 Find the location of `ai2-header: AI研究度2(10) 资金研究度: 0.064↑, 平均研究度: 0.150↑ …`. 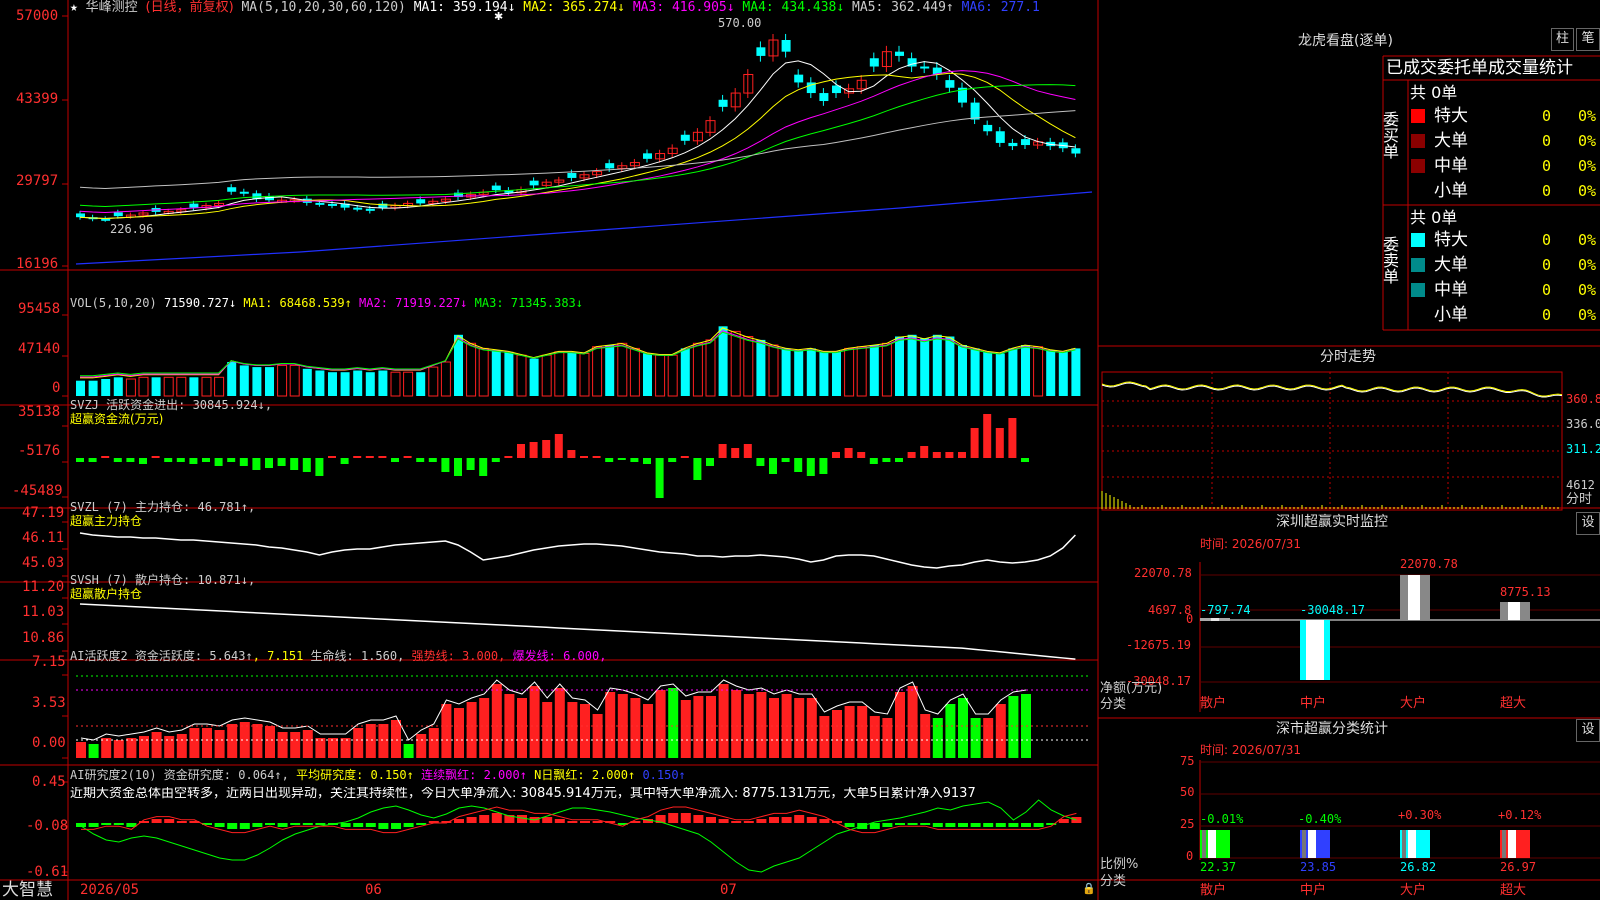

ai2-header: AI研究度2(10) 资金研究度: 0.064↑, 平均研究度: 0.150↑ … is located at coordinates (378, 775).